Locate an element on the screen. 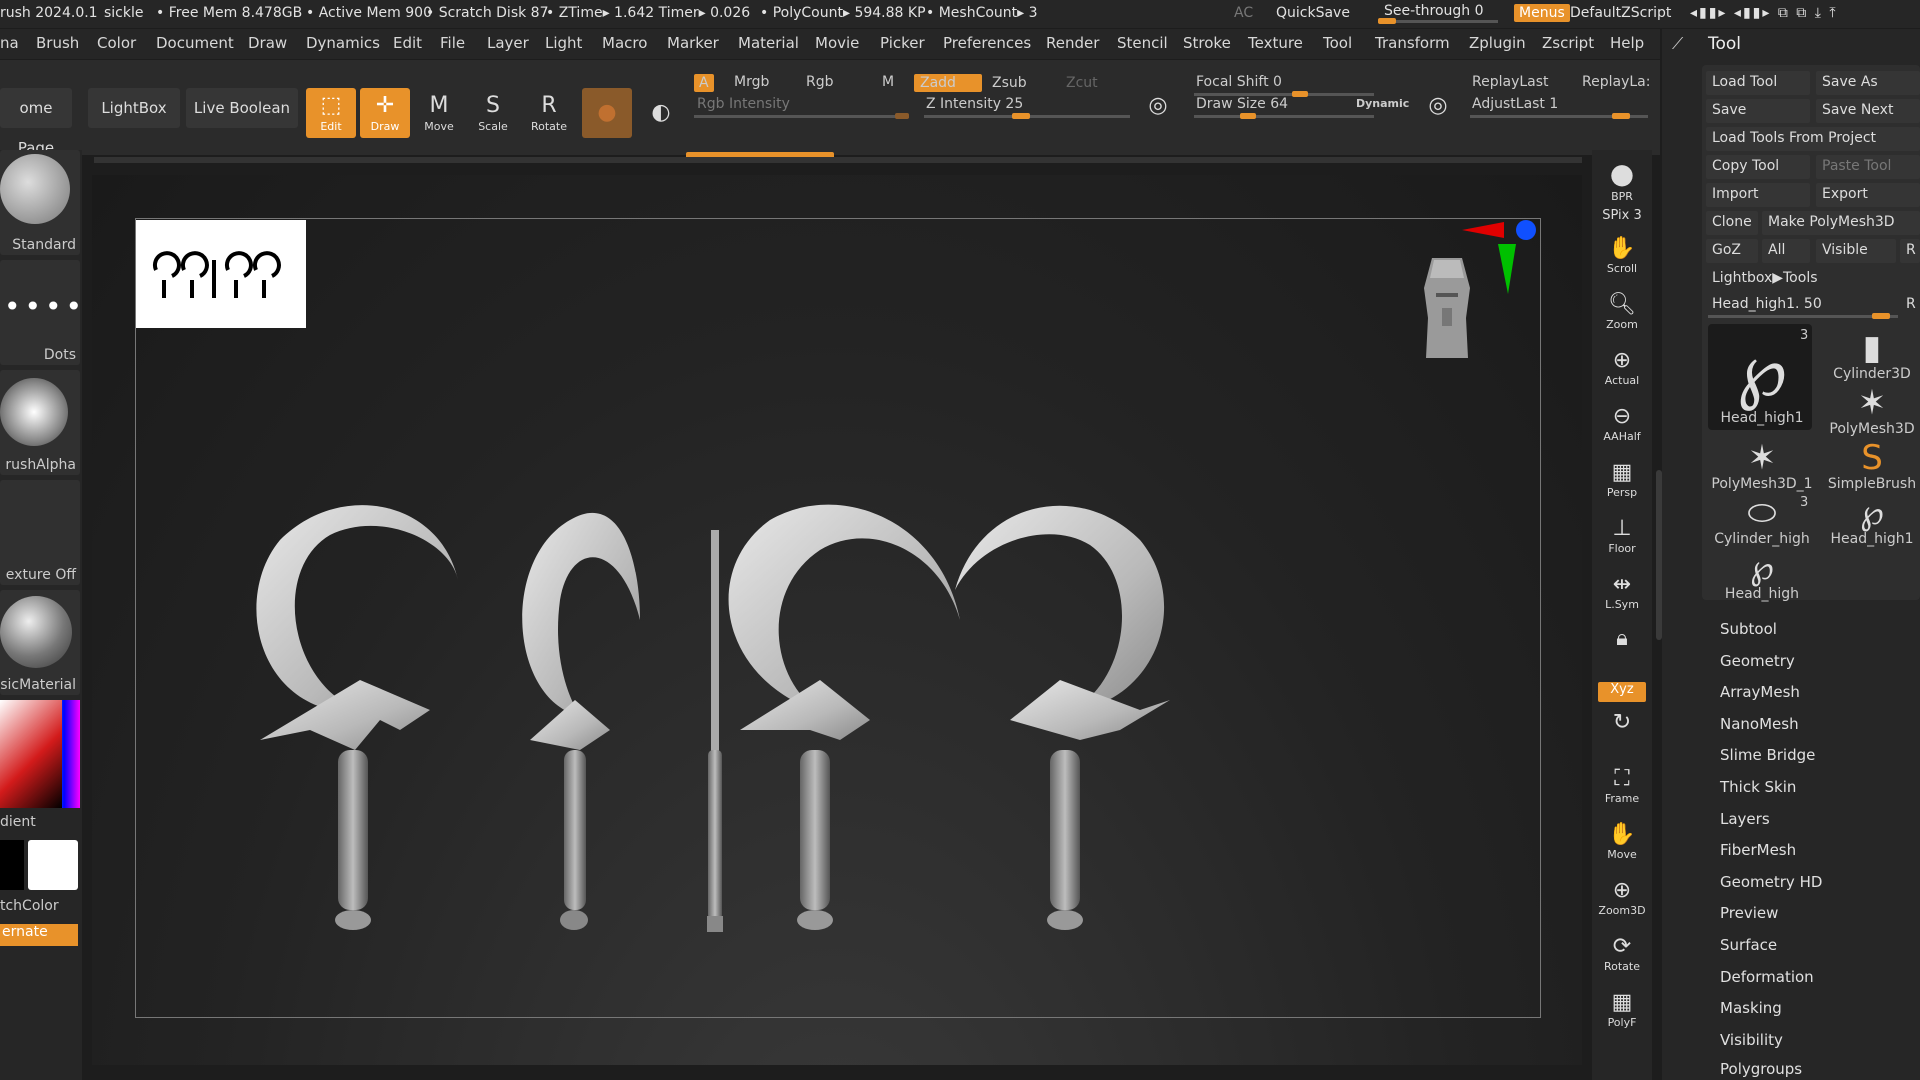 Image resolution: width=1920 pixels, height=1080 pixels. menu-draw: Draw is located at coordinates (267, 43).